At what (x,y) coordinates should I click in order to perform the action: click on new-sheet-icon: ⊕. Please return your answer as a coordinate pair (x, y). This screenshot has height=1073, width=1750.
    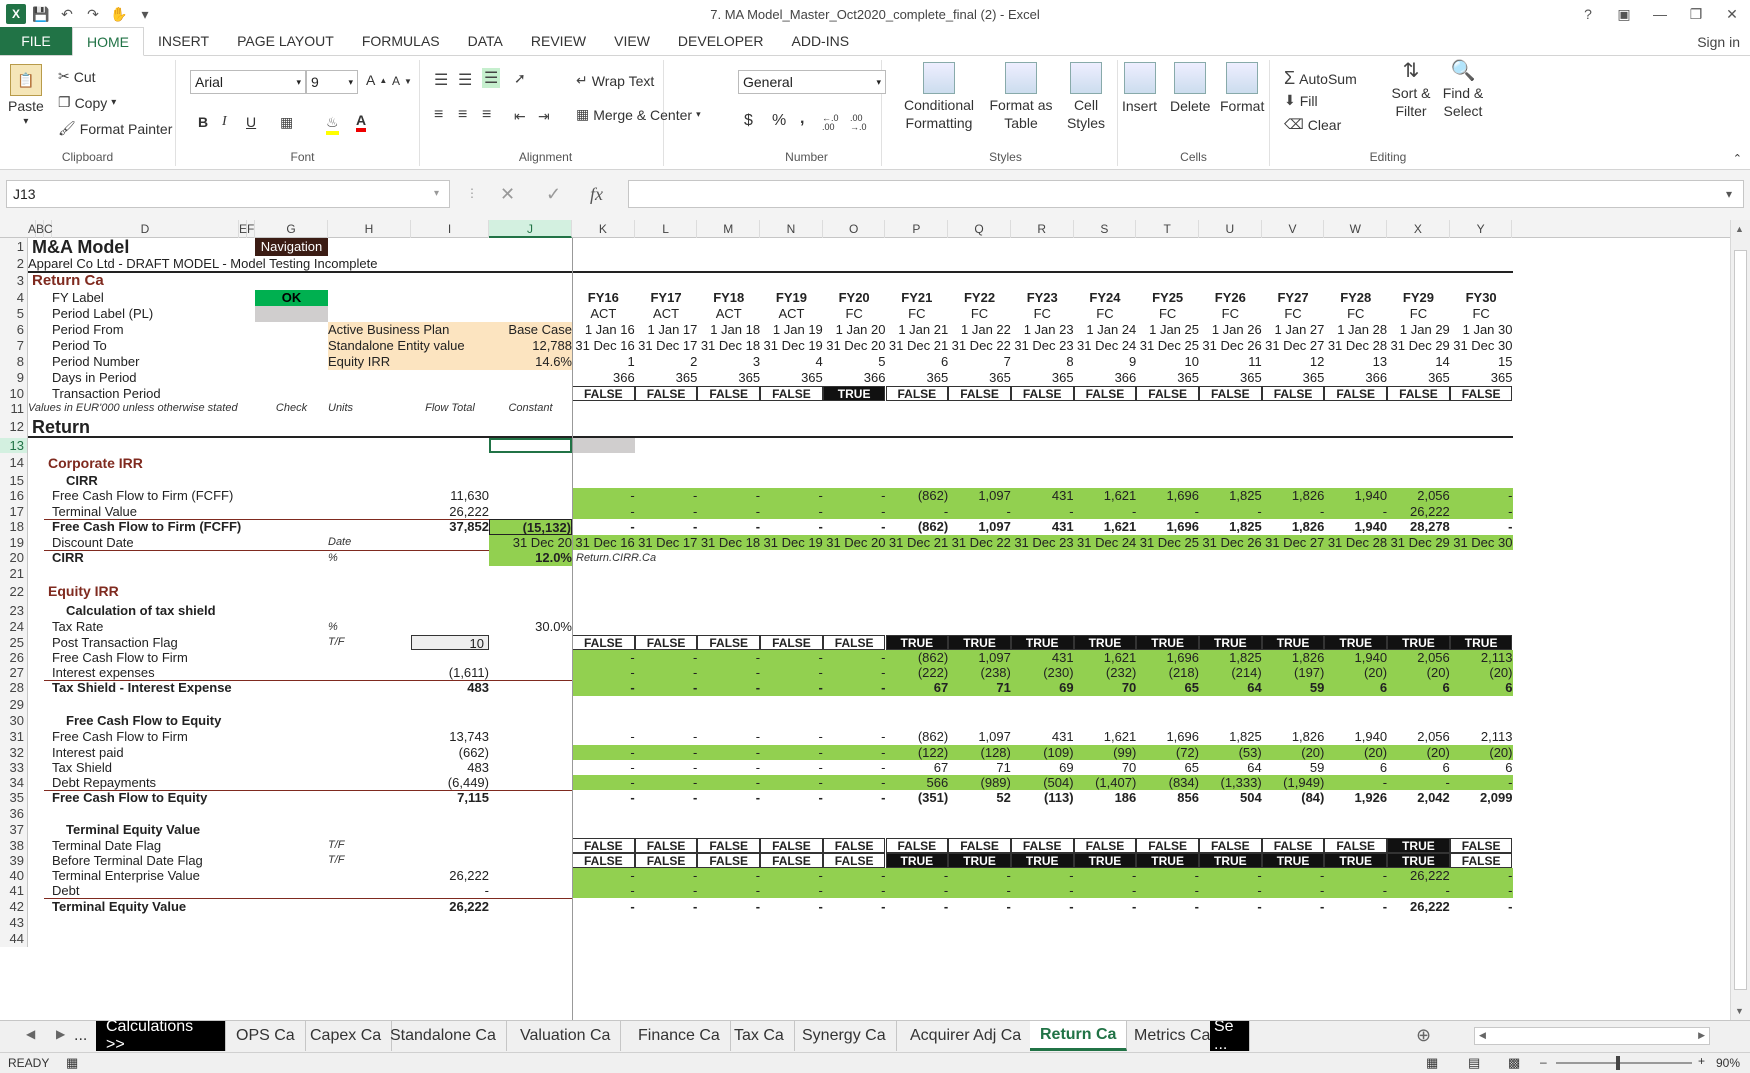
    Looking at the image, I should click on (1423, 1035).